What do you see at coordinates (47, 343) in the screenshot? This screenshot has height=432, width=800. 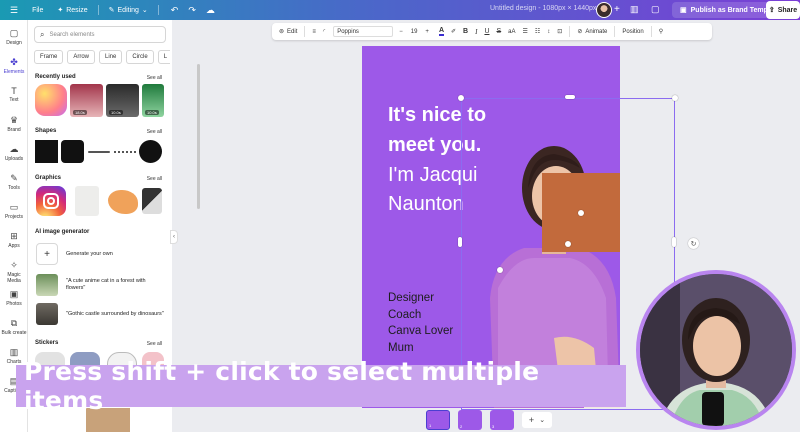 I see `stickers-title: Stickers` at bounding box center [47, 343].